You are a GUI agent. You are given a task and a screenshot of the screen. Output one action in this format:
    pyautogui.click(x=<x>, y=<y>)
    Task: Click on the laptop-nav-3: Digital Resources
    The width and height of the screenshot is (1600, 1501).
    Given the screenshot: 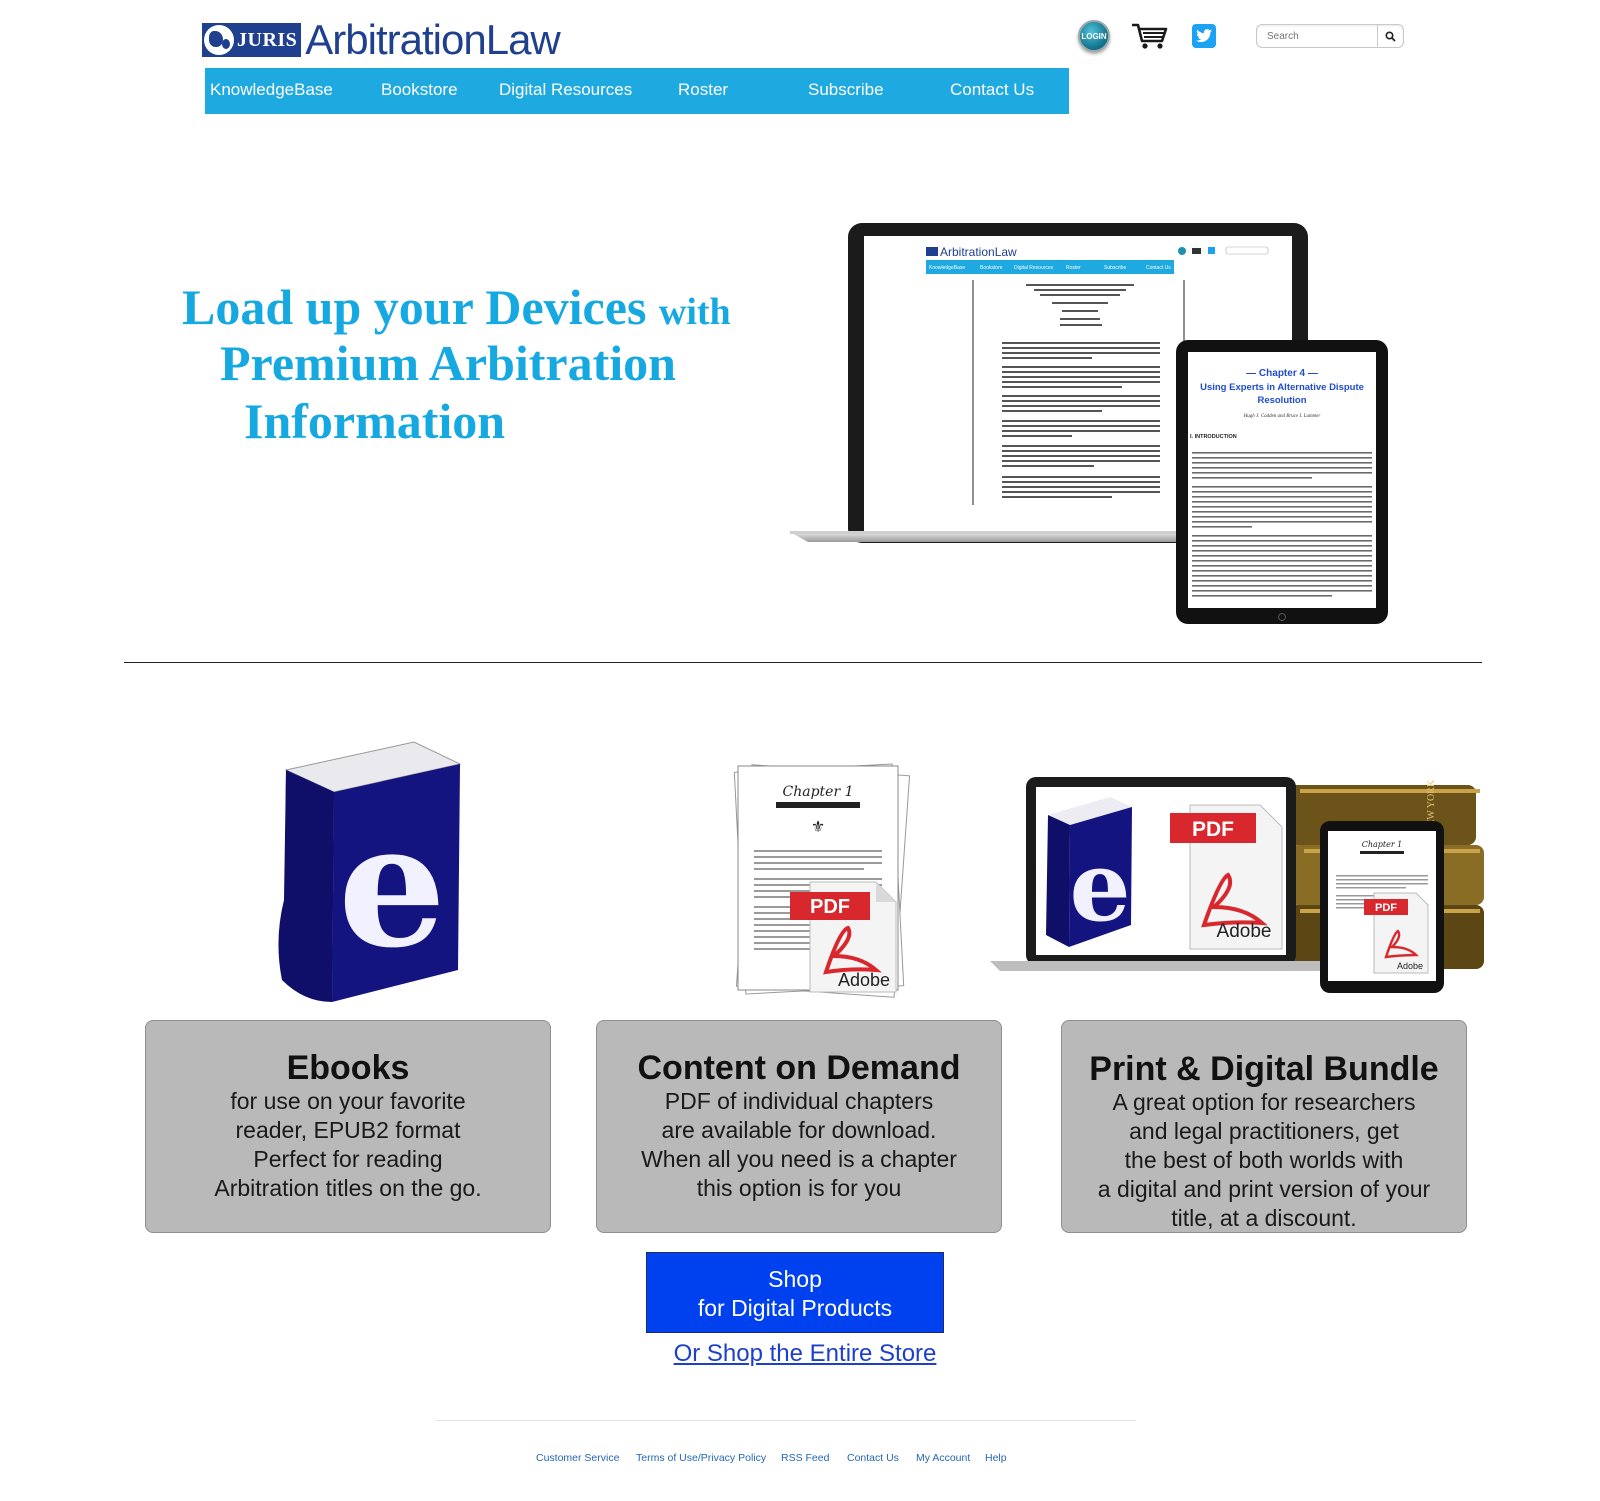 What is the action you would take?
    pyautogui.click(x=1034, y=268)
    